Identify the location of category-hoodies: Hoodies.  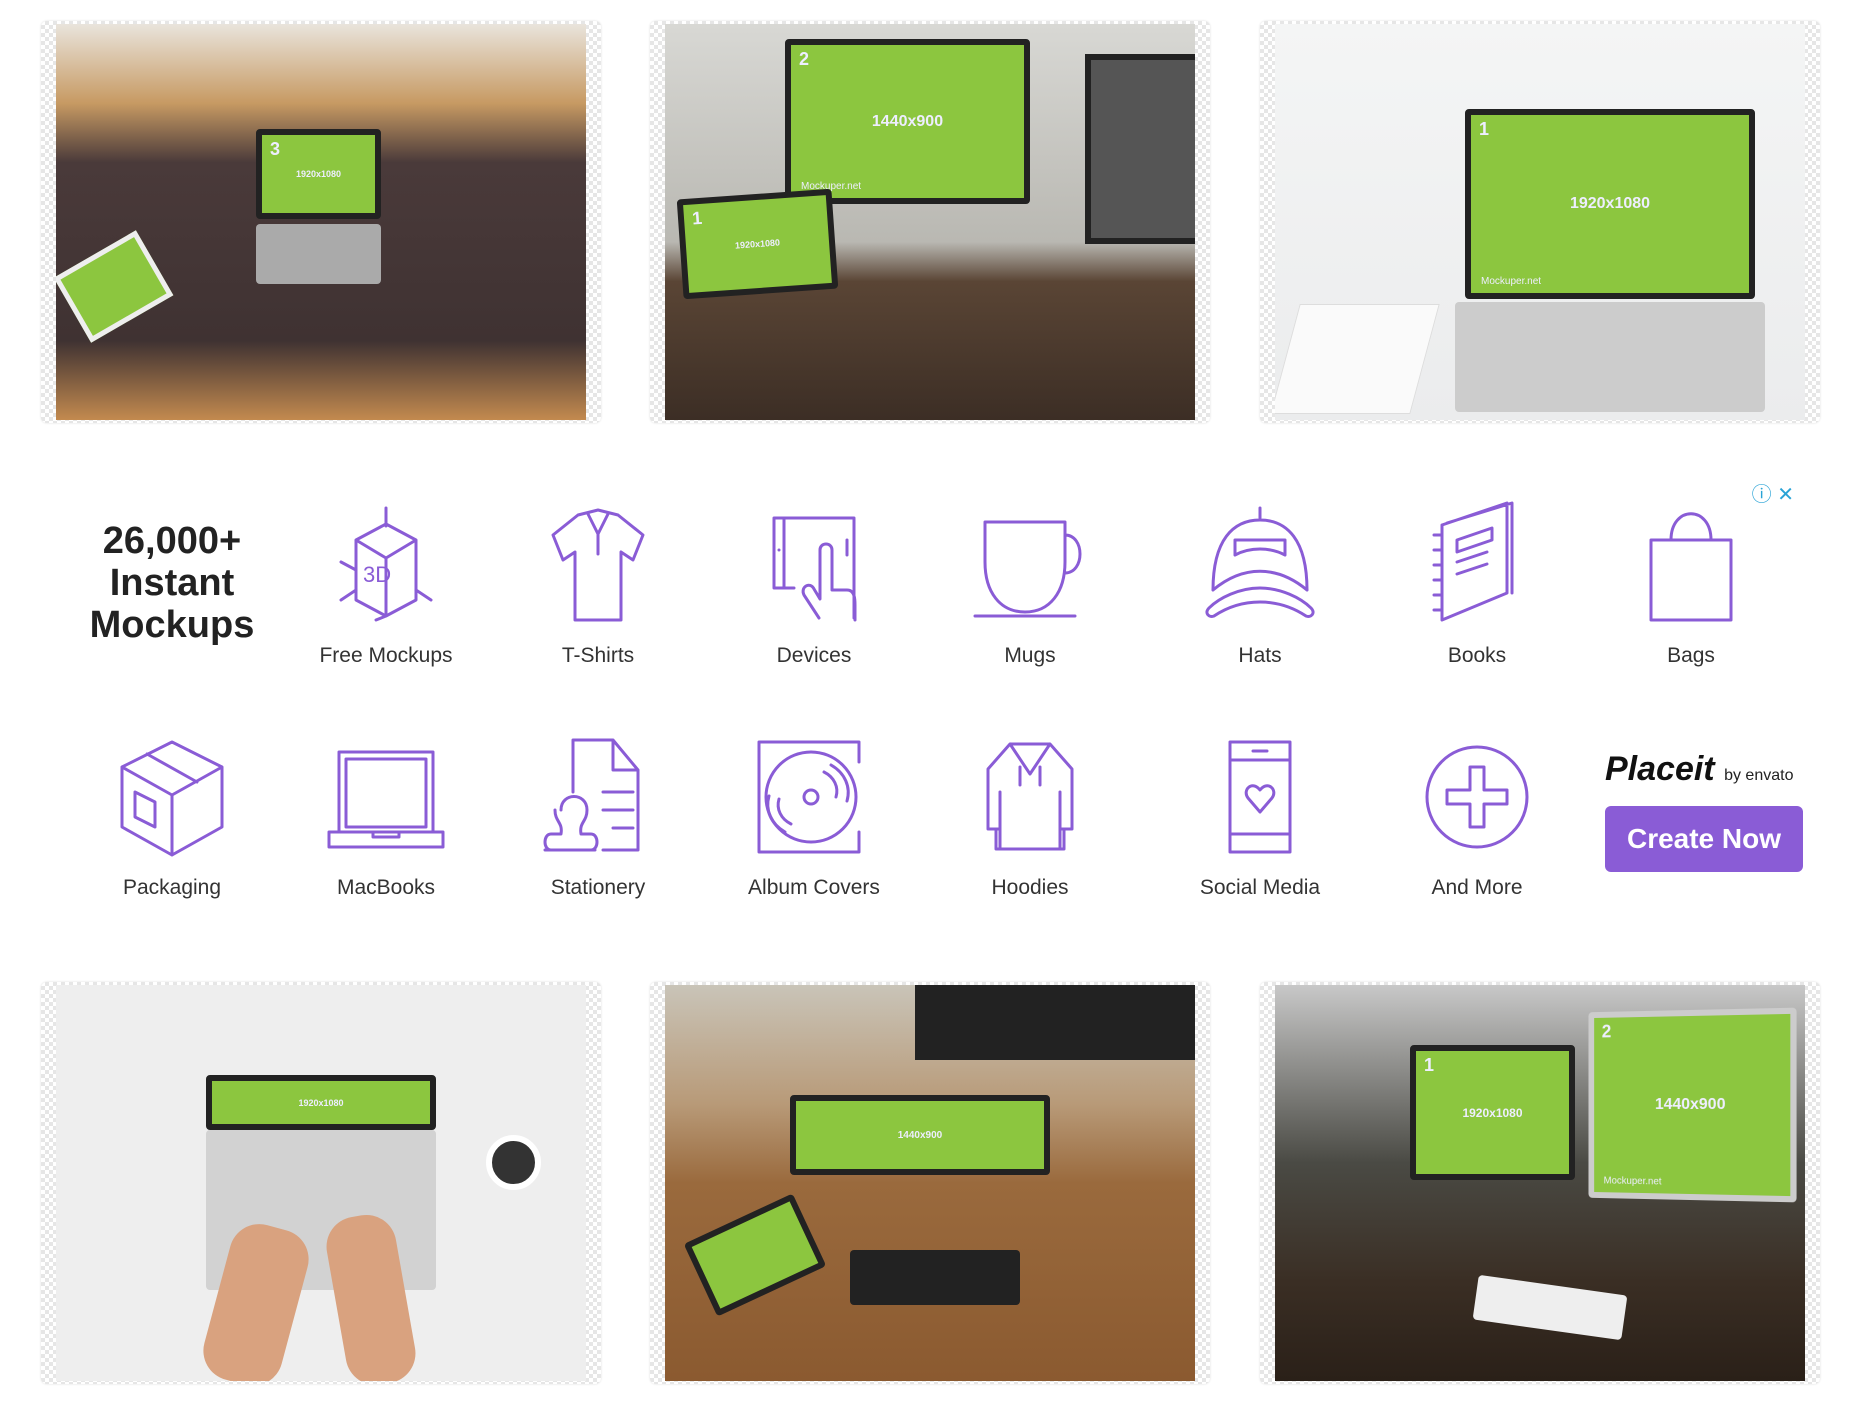
(1030, 816).